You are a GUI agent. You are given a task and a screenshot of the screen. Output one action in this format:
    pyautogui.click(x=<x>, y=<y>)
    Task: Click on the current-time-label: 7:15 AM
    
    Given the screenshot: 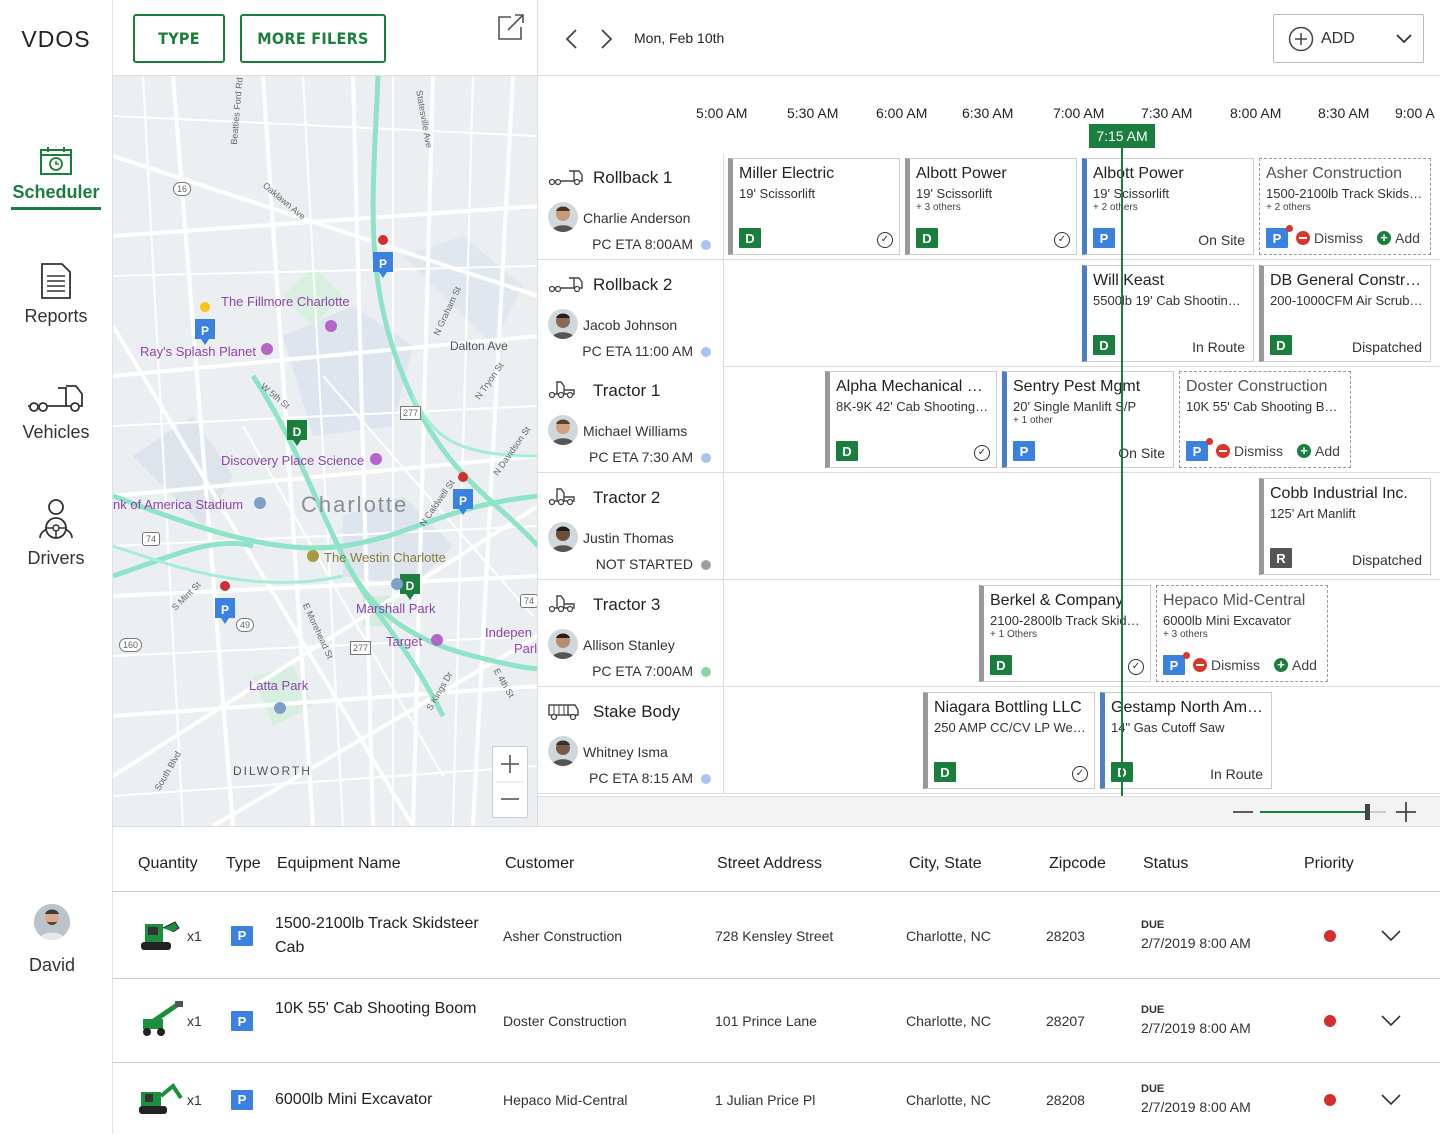 What is the action you would take?
    pyautogui.click(x=1122, y=136)
    